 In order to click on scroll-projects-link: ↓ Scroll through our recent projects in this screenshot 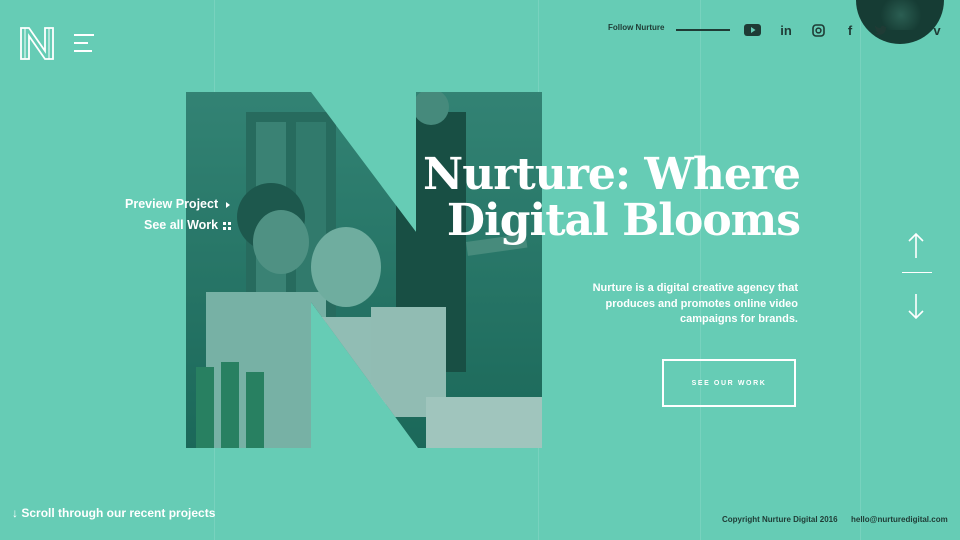, I will do `click(113, 513)`.